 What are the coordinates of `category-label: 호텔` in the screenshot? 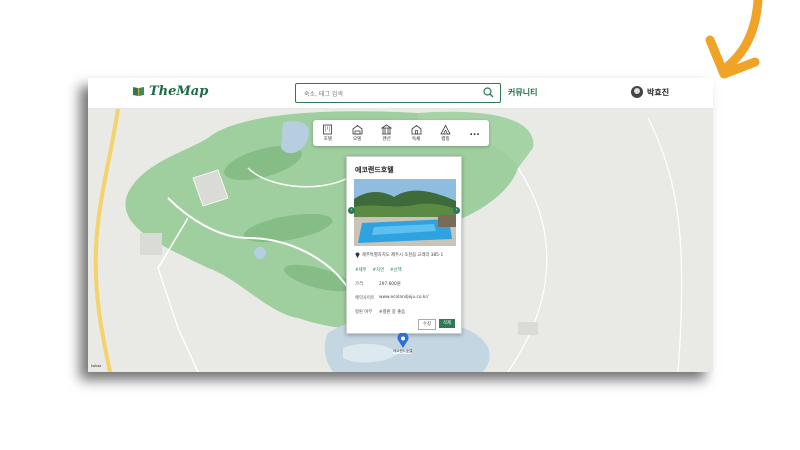 It's located at (327, 139).